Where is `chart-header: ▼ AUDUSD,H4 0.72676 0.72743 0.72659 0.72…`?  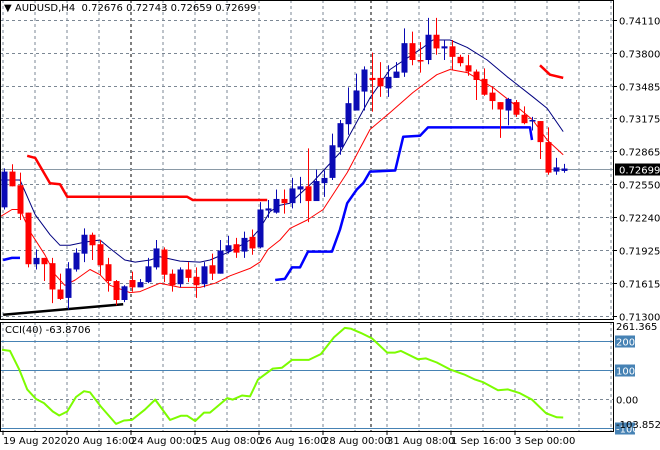 chart-header: ▼ AUDUSD,H4 0.72676 0.72743 0.72659 0.72… is located at coordinates (130, 8).